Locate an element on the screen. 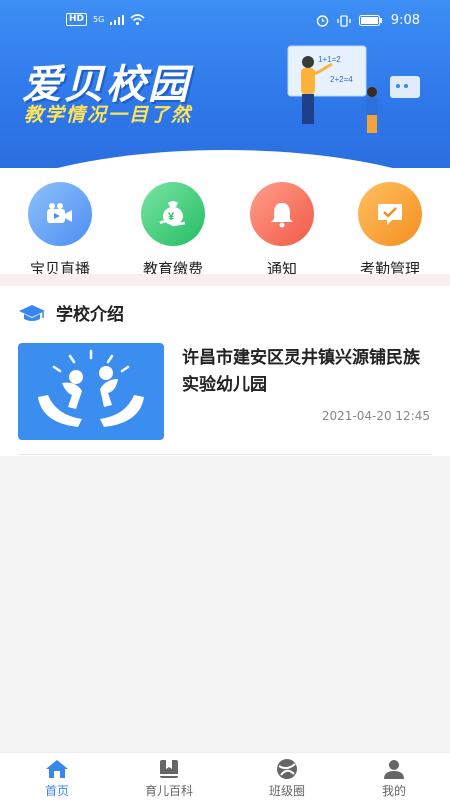 This screenshot has width=450, height=800. bell-icon is located at coordinates (282, 215).